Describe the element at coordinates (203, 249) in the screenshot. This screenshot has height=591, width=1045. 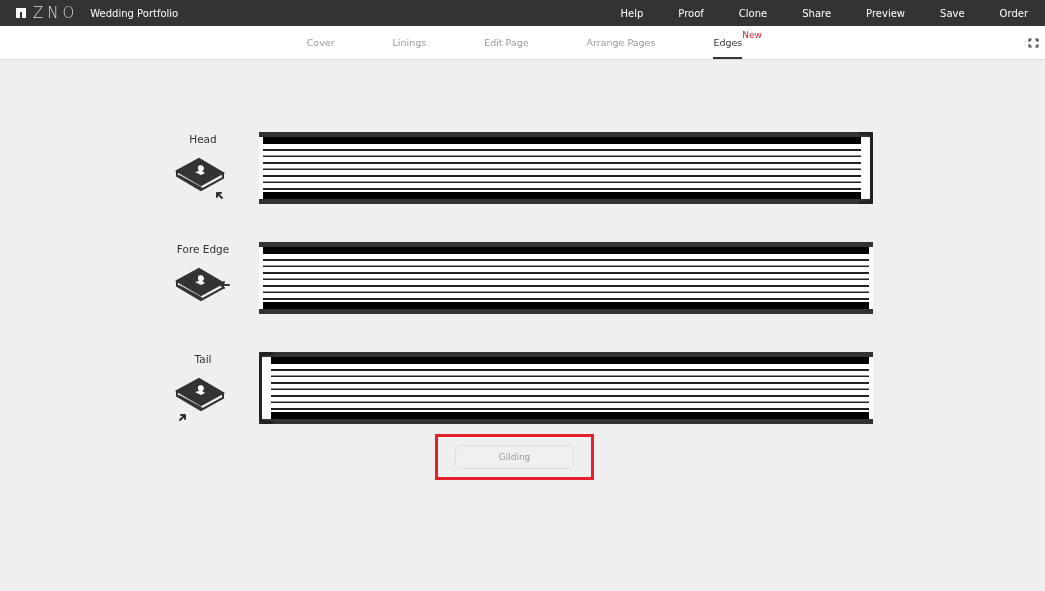
I see `edge-label: Fore Edge` at that location.